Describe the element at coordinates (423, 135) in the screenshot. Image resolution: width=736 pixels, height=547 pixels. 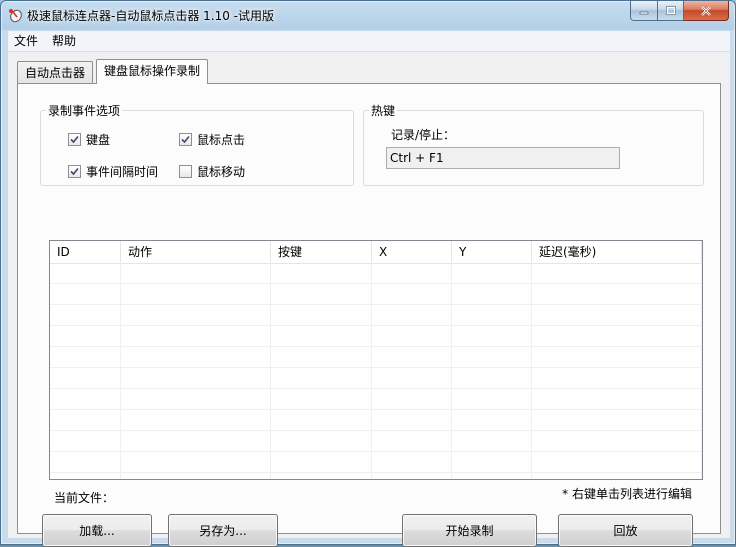
I see `hotkey-record-stop-label: 记录/停止：` at that location.